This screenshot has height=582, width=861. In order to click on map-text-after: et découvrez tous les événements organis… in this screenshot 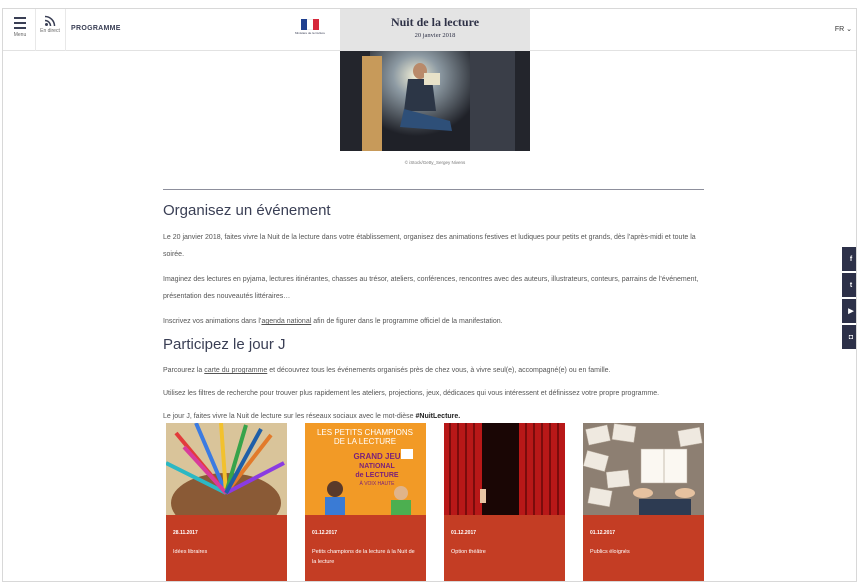, I will do `click(439, 370)`.